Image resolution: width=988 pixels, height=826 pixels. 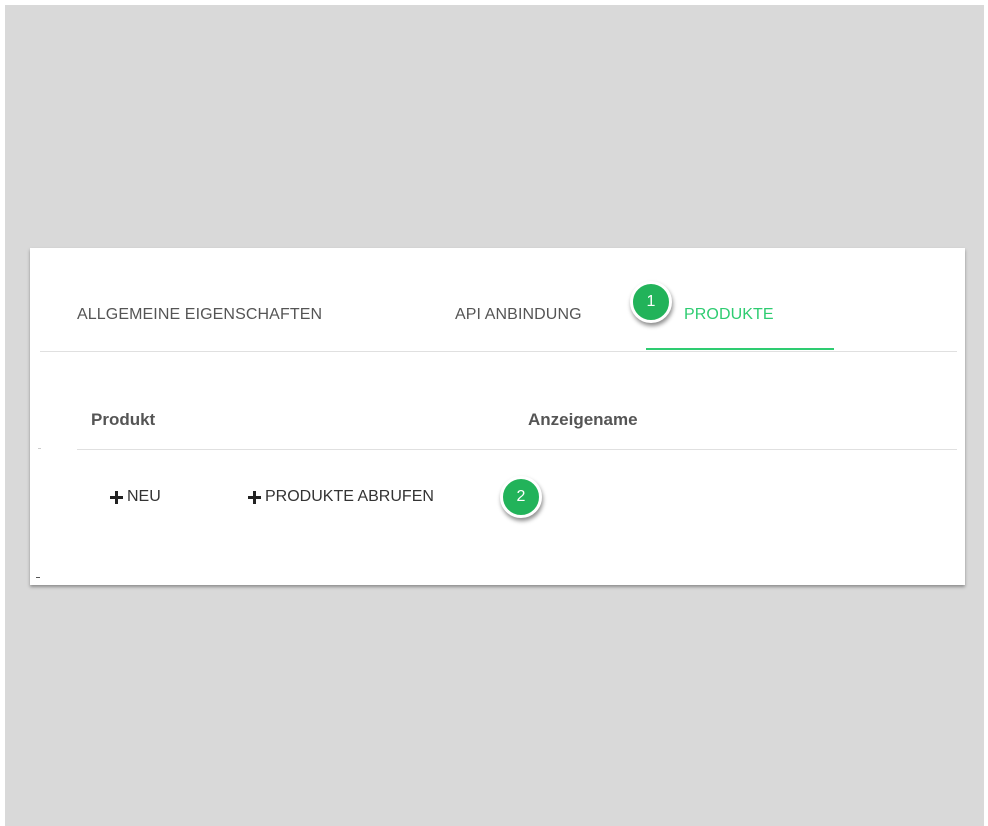 What do you see at coordinates (349, 496) in the screenshot?
I see `fetch-products-label: PRODUKTE ABRUFEN` at bounding box center [349, 496].